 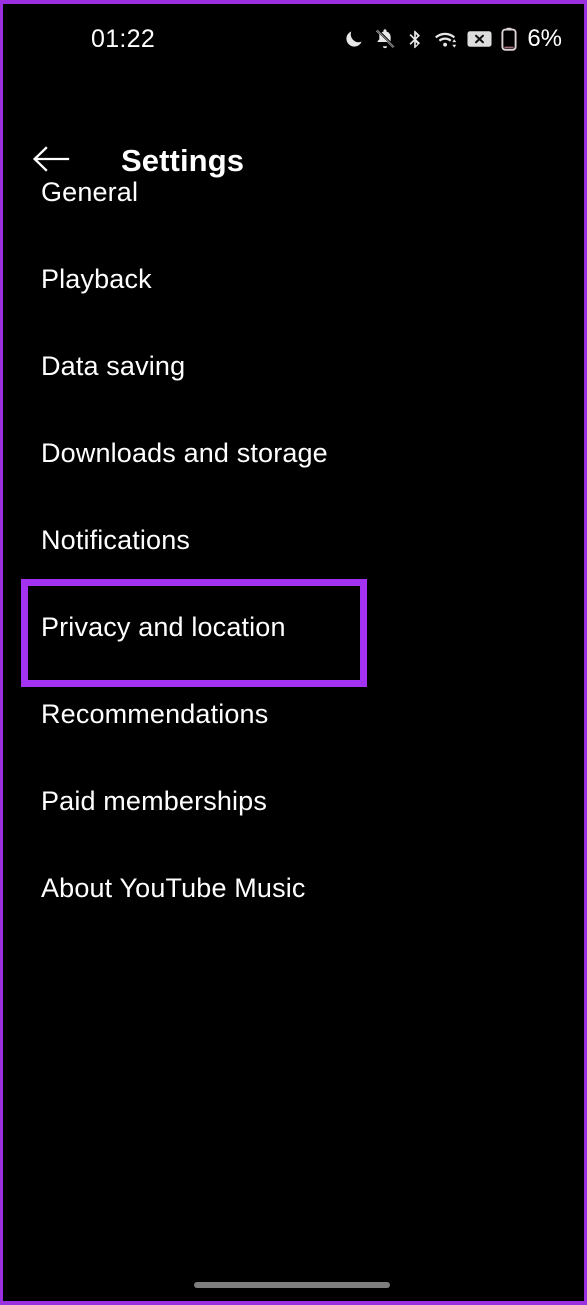 I want to click on settings-item-data-saving: Data saving, so click(x=293, y=366).